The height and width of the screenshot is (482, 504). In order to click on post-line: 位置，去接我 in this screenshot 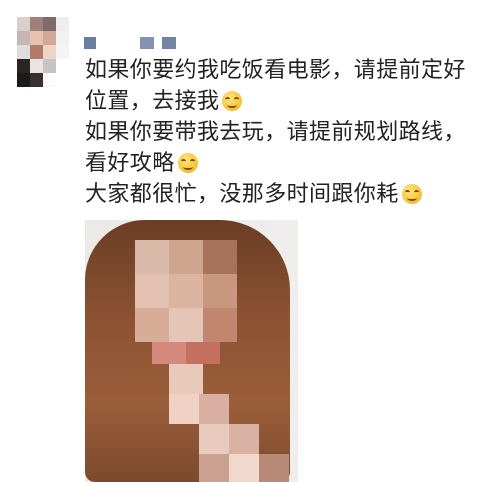, I will do `click(292, 101)`.